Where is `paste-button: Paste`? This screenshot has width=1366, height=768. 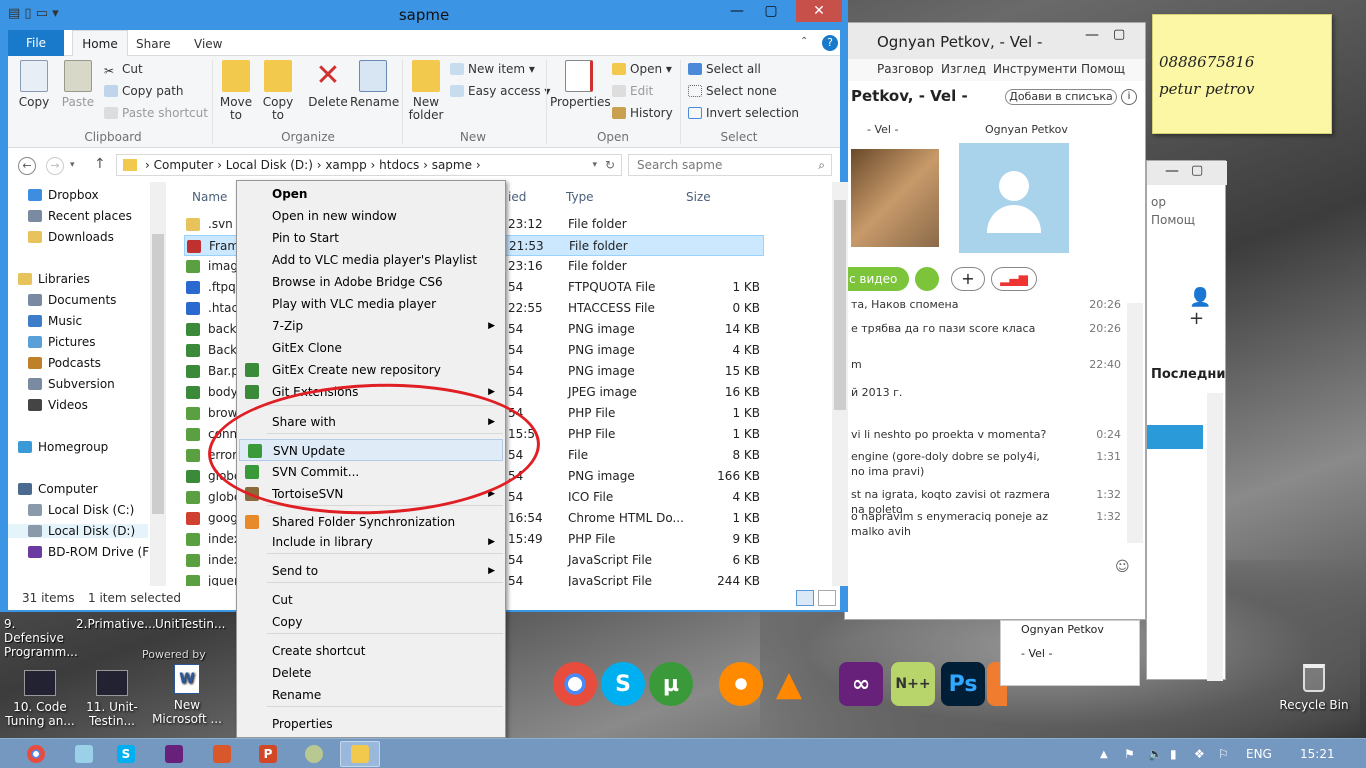
paste-button: Paste is located at coordinates (78, 84).